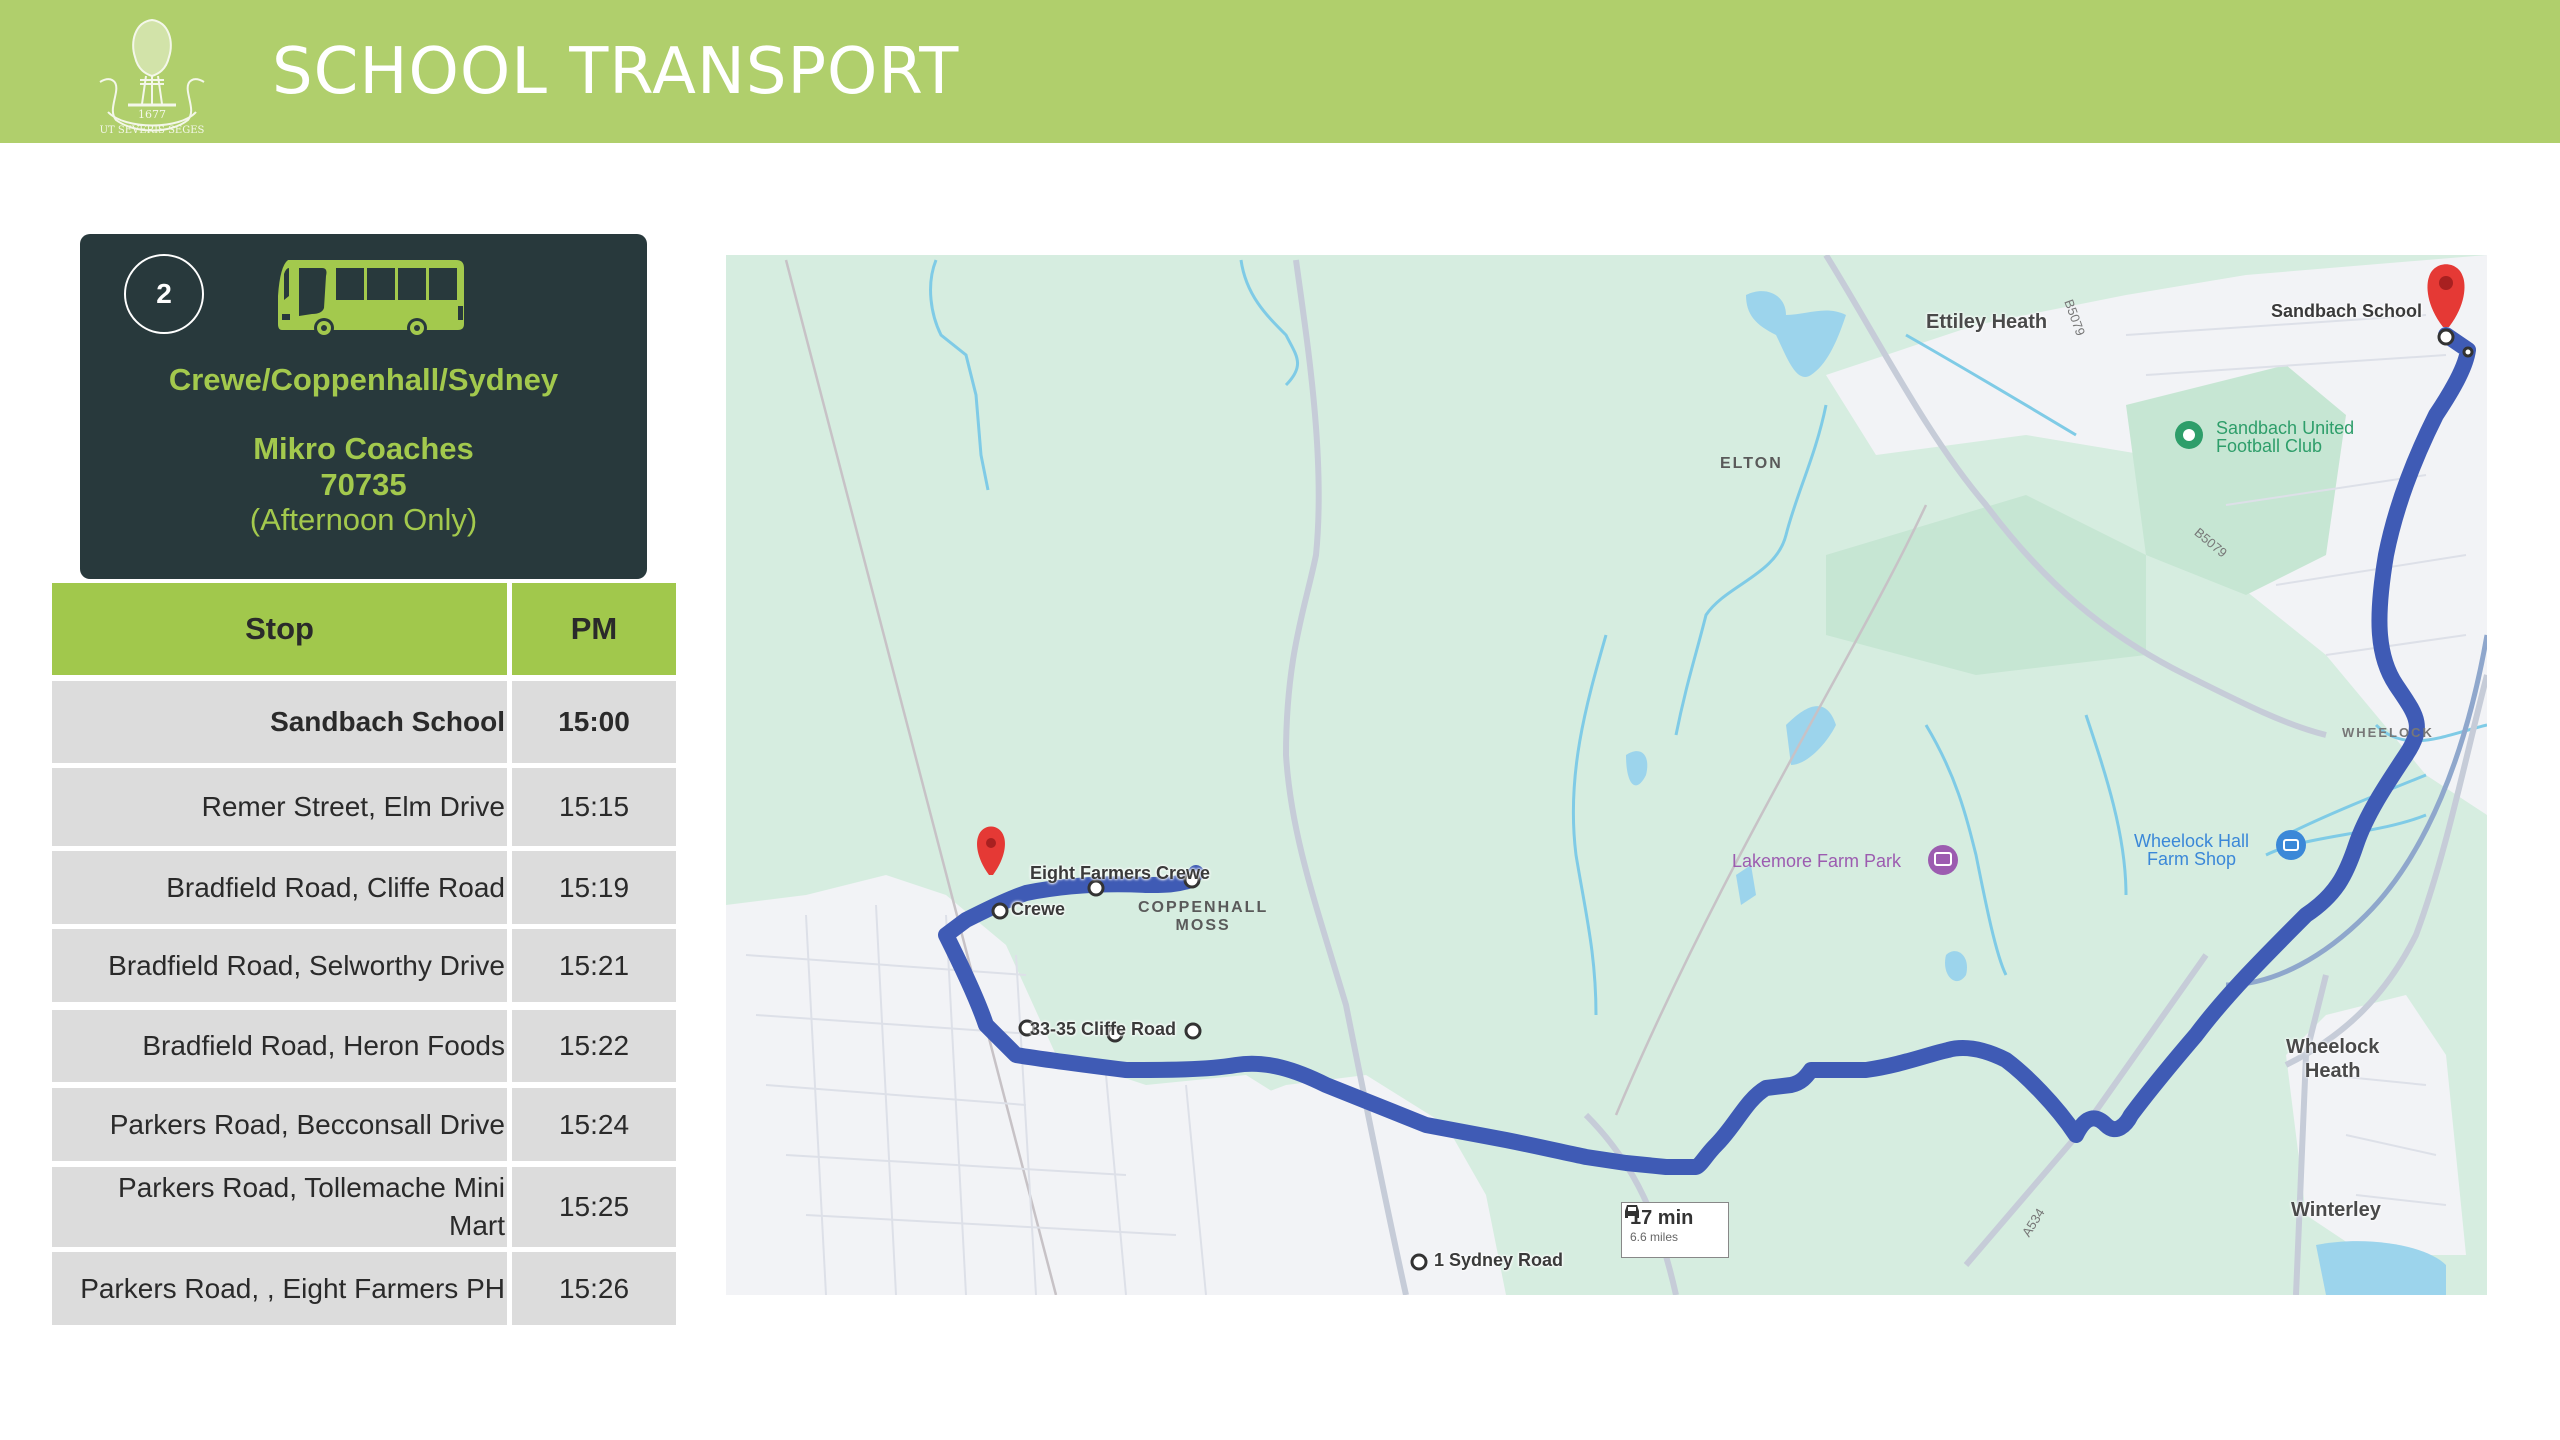 The height and width of the screenshot is (1440, 2560). Describe the element at coordinates (1751, 463) in the screenshot. I see `place-label: ELTON` at that location.